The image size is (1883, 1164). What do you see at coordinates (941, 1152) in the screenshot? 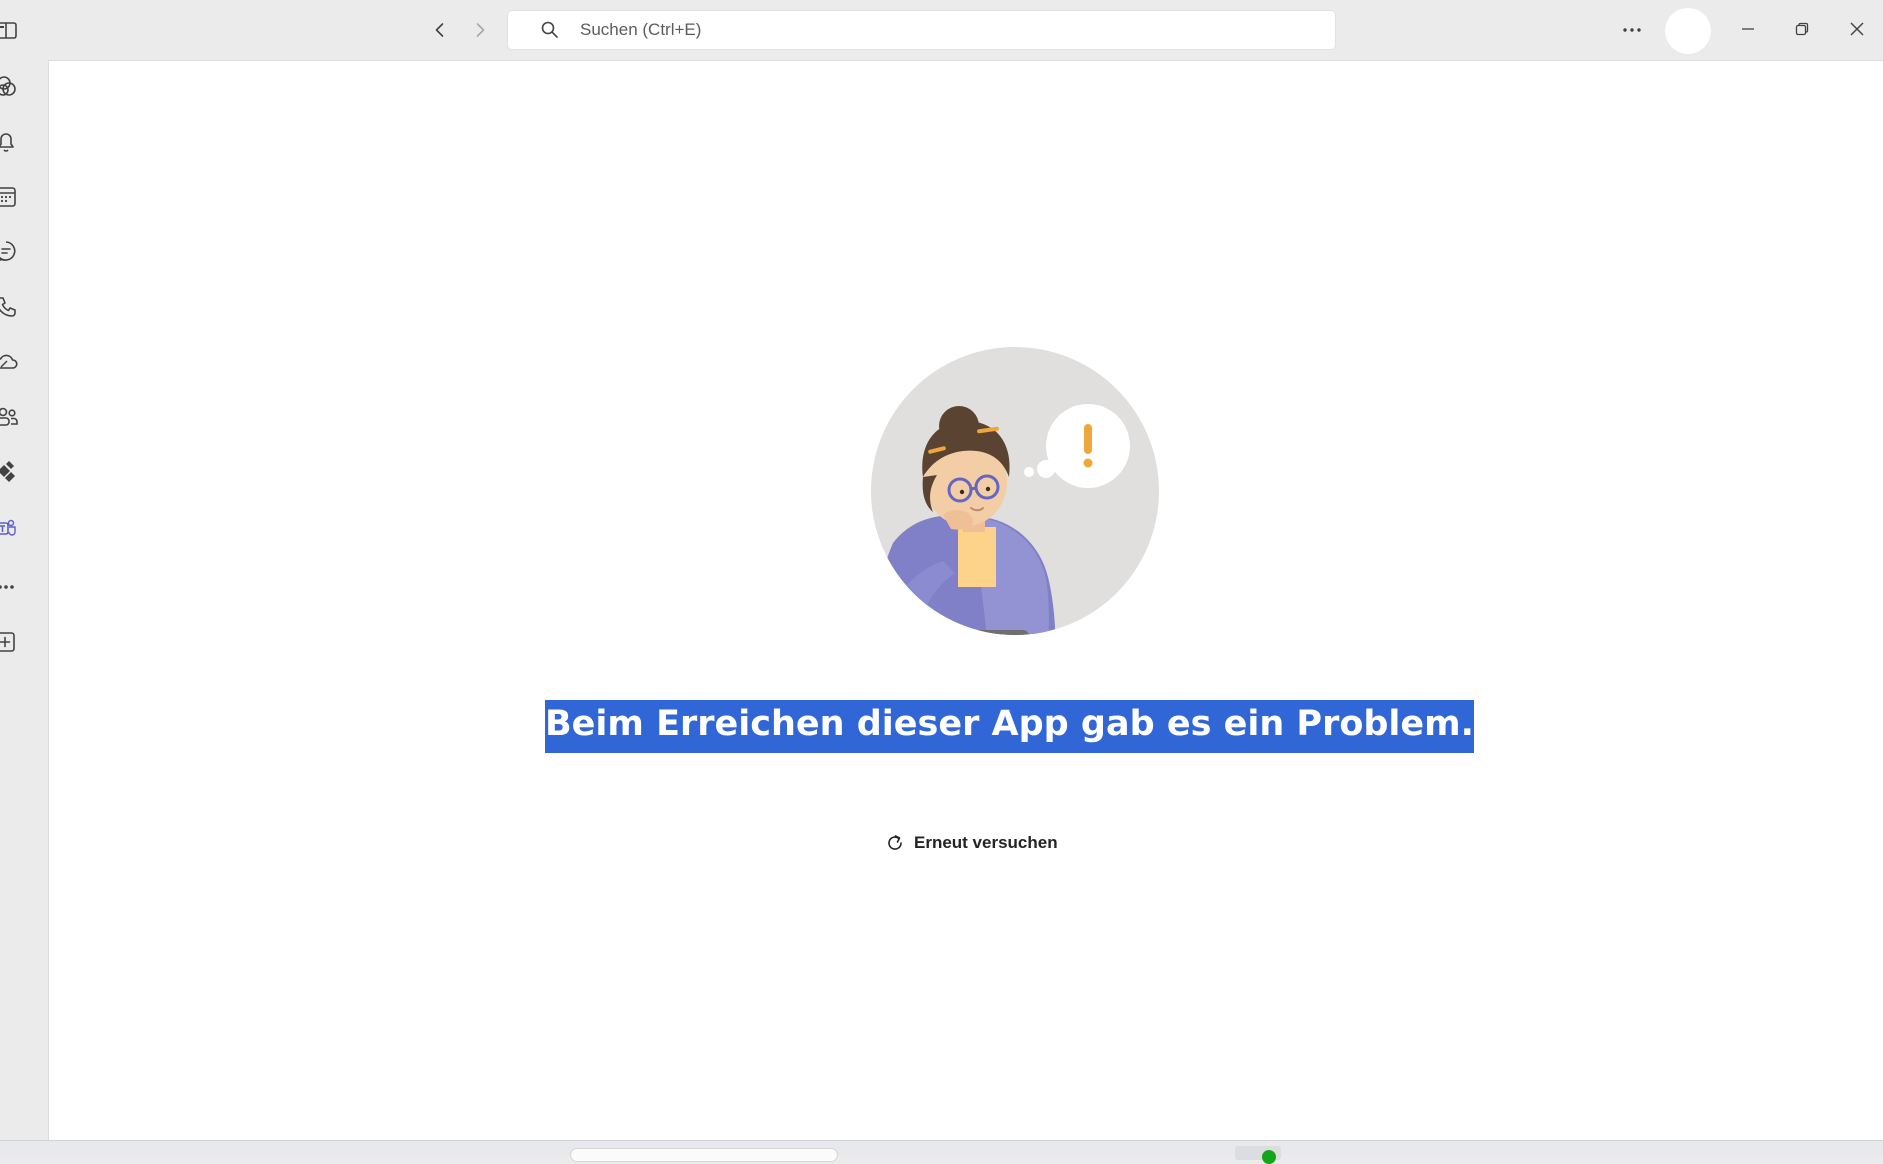
I see `os-taskbar` at bounding box center [941, 1152].